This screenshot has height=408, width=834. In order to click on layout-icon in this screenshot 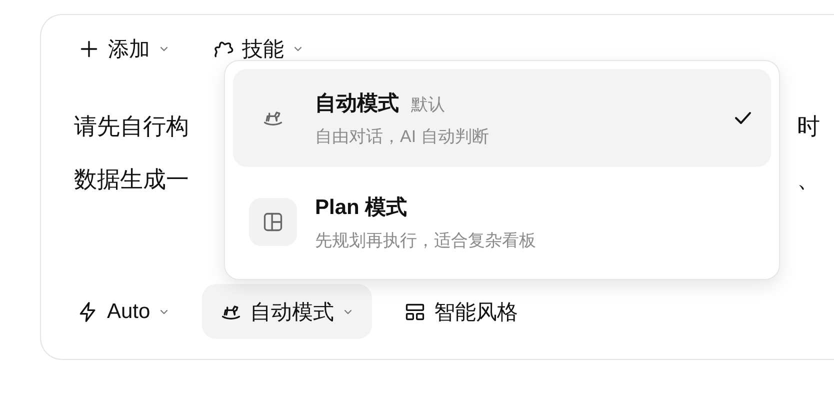, I will do `click(273, 222)`.